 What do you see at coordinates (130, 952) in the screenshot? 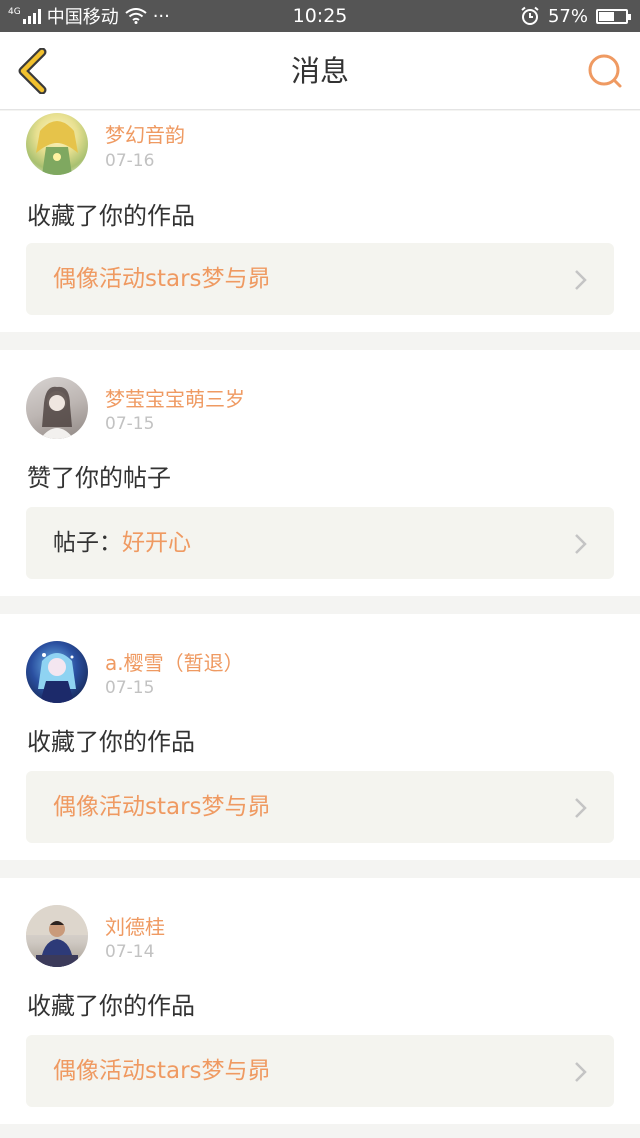
I see `message-date: 07-14` at bounding box center [130, 952].